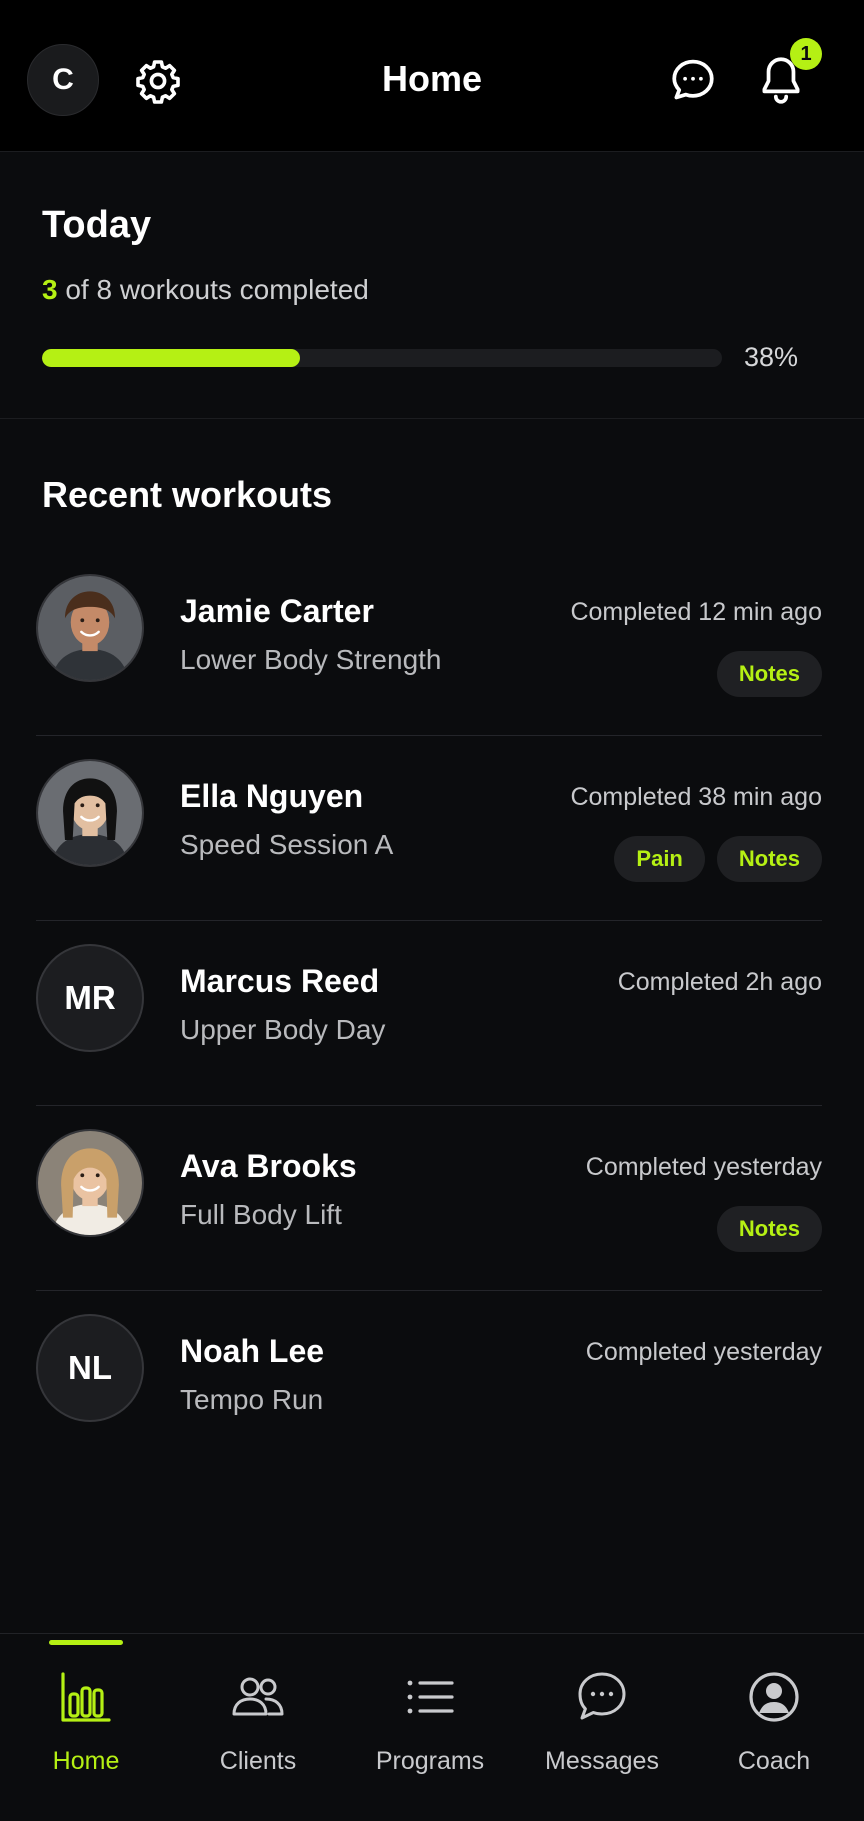  I want to click on workouts-summary: 3 of 8 workouts completed, so click(205, 290).